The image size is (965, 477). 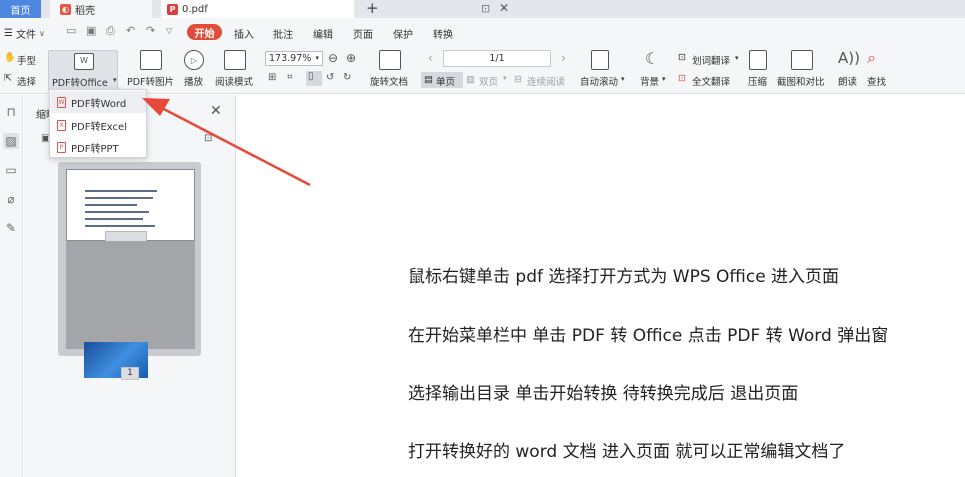 I want to click on double-page-label: 双页, so click(x=488, y=81).